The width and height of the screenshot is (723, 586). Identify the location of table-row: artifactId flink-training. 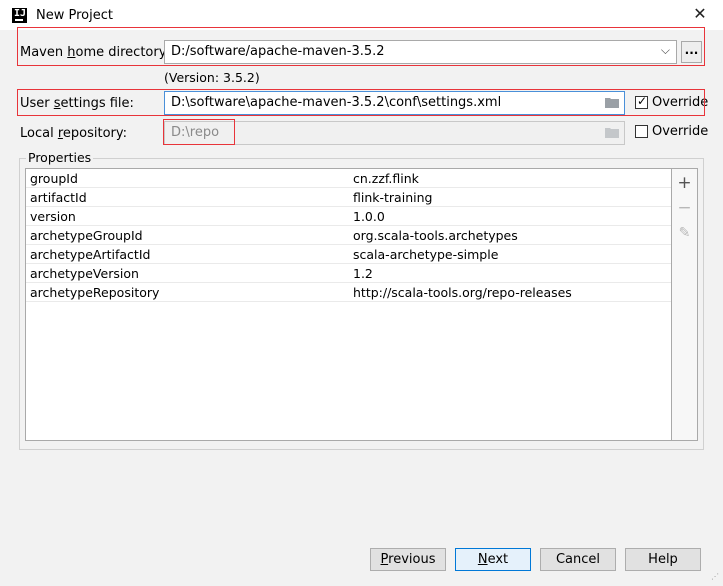
(348, 197).